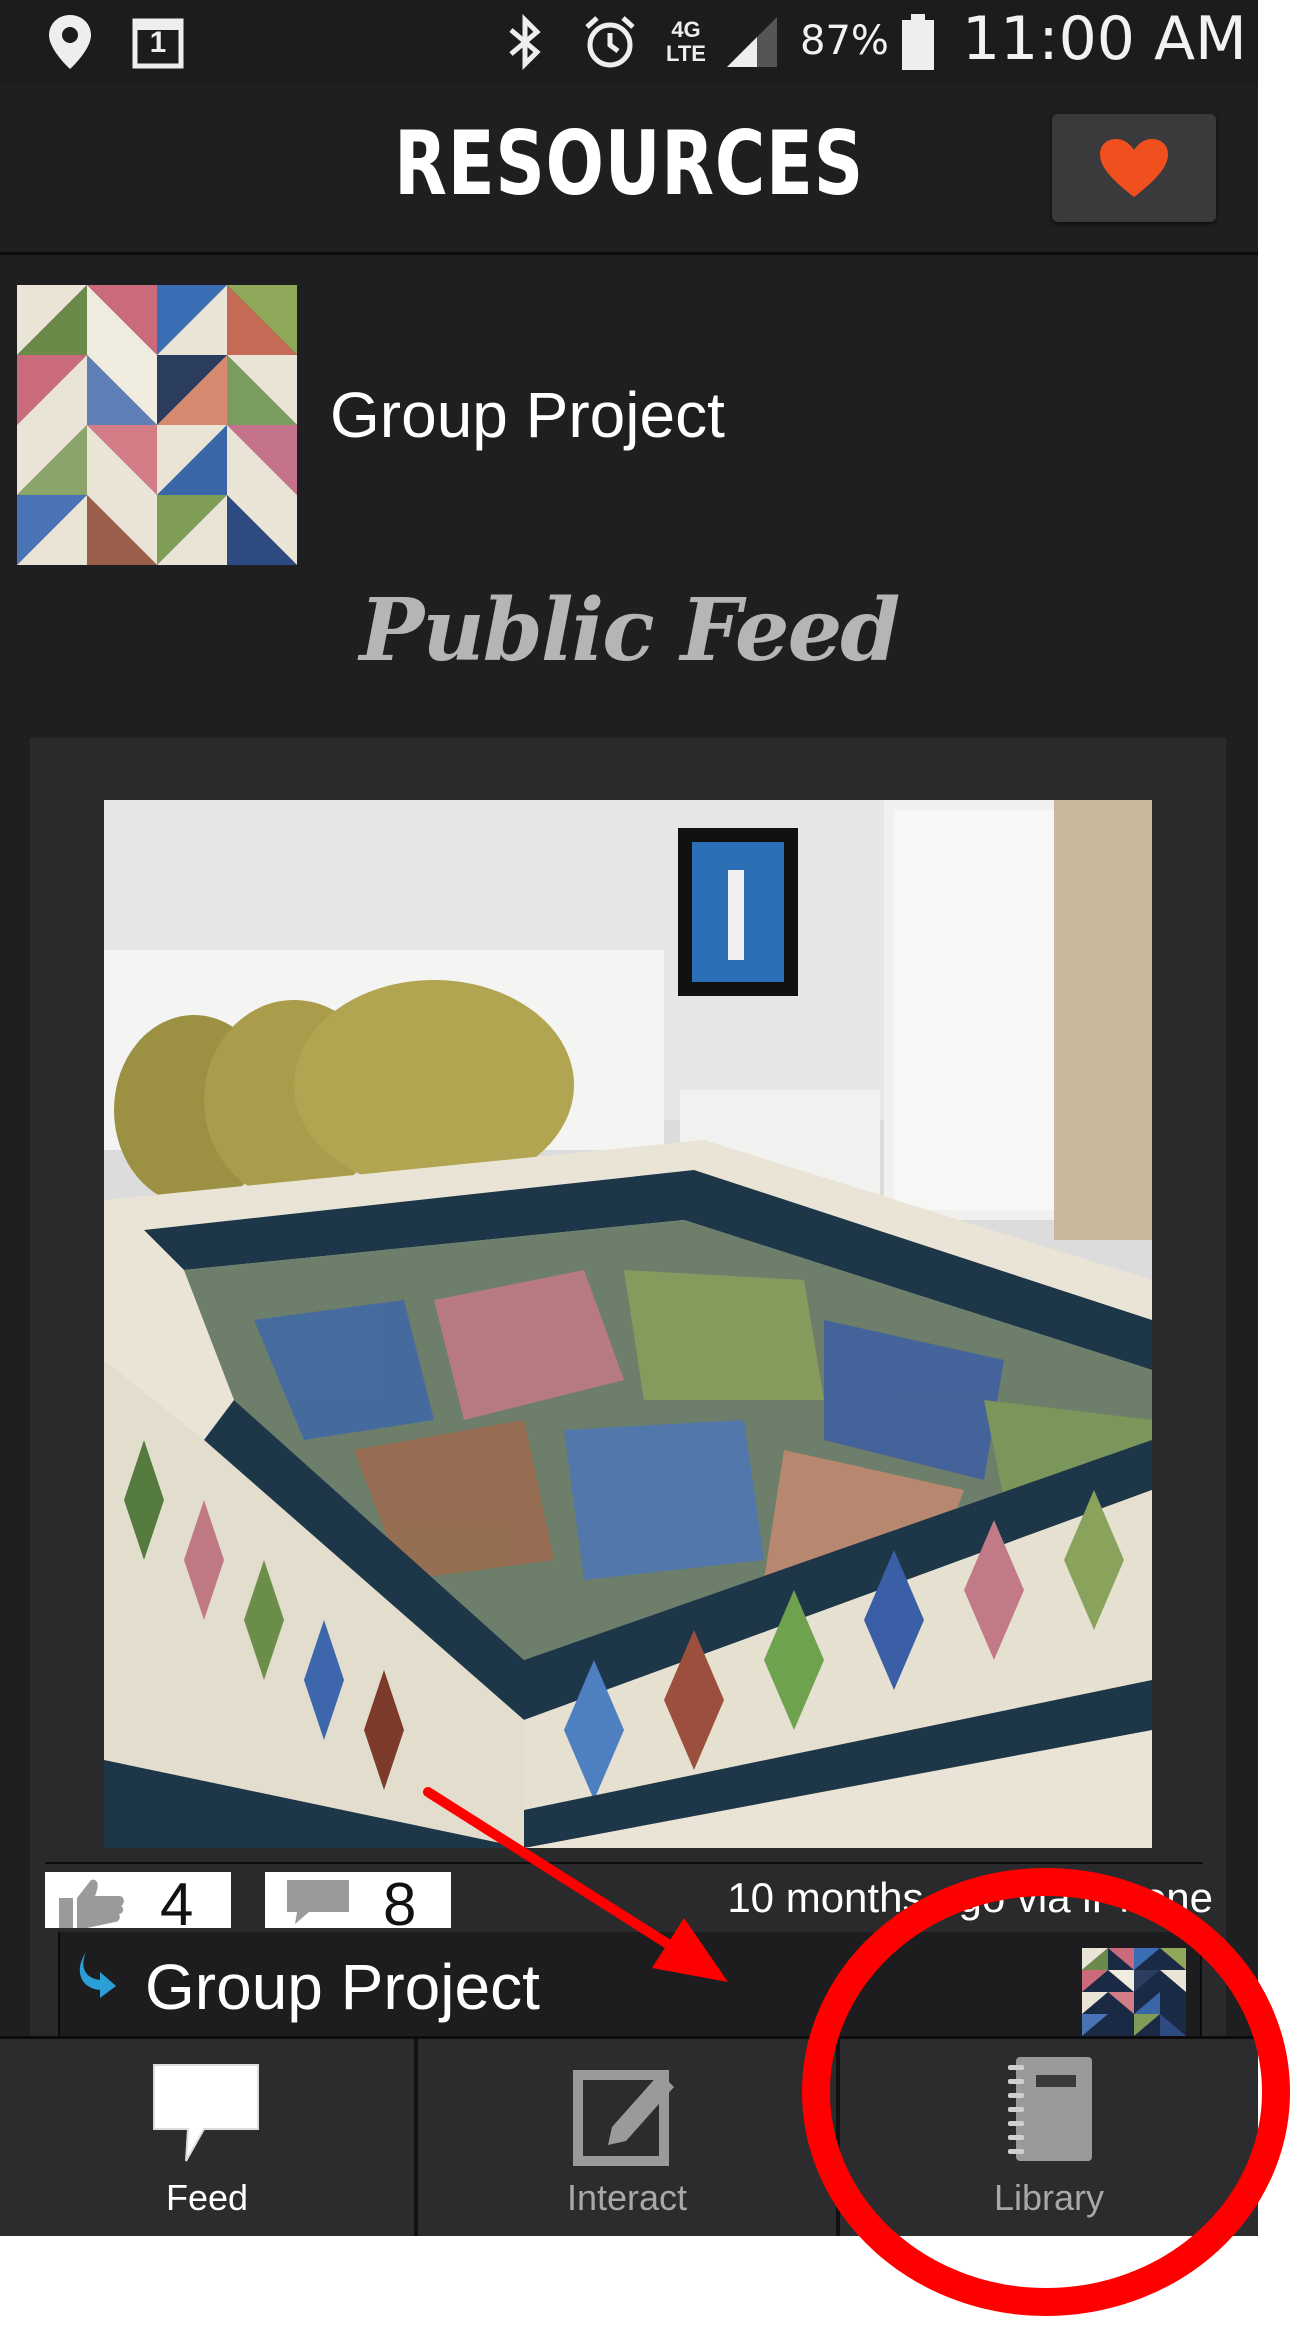 The image size is (1305, 2330). Describe the element at coordinates (318, 1902) in the screenshot. I see `comment-icon` at that location.